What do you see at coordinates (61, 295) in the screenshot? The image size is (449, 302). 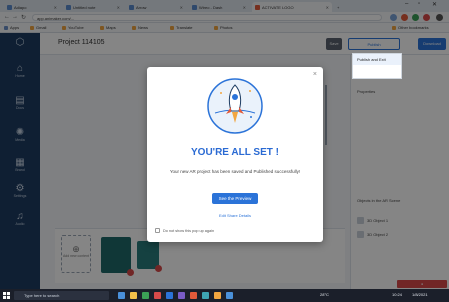 I see `taskbar-search-input: Type here to search` at bounding box center [61, 295].